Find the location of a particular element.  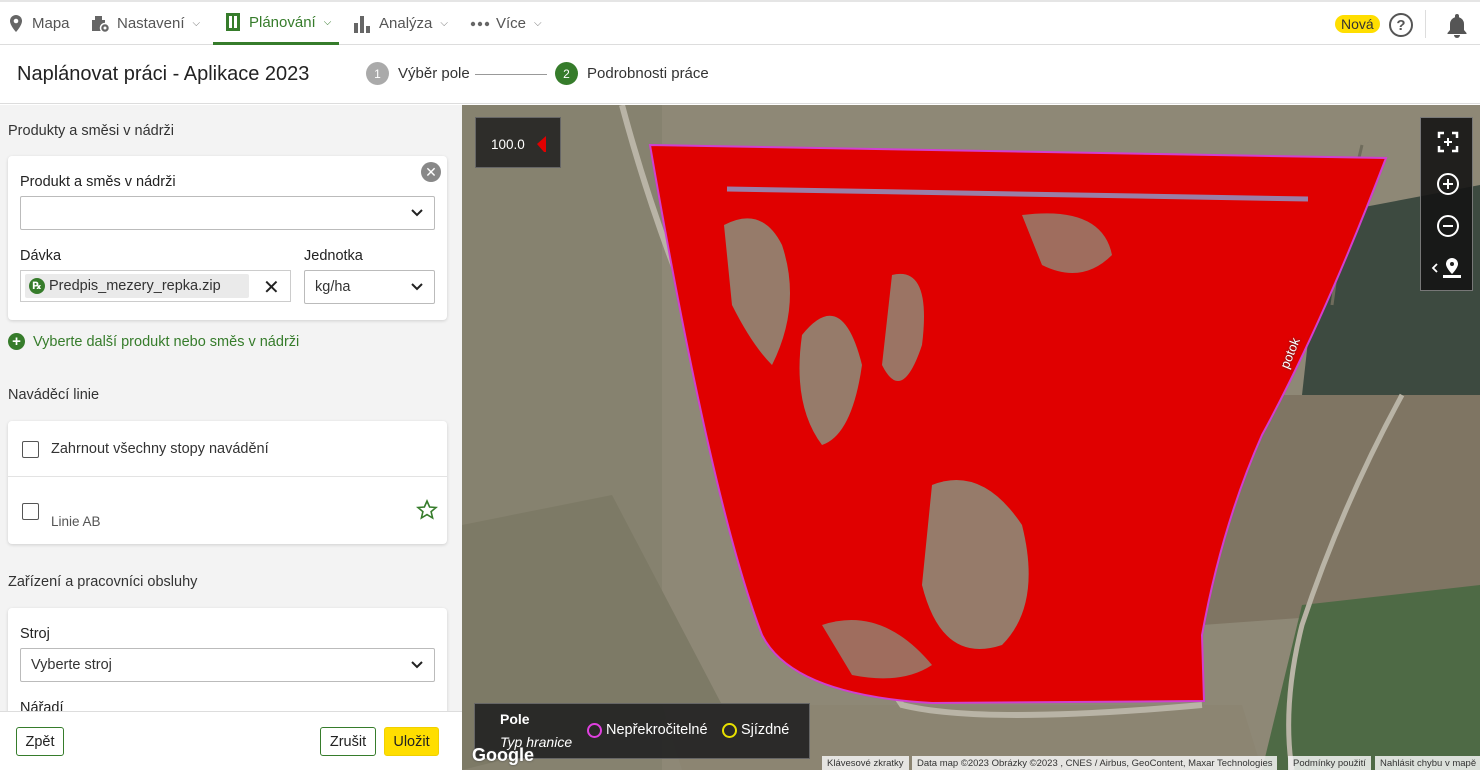

section-title-equipment: Zařízení a pracovníci obsluhy is located at coordinates (103, 582).